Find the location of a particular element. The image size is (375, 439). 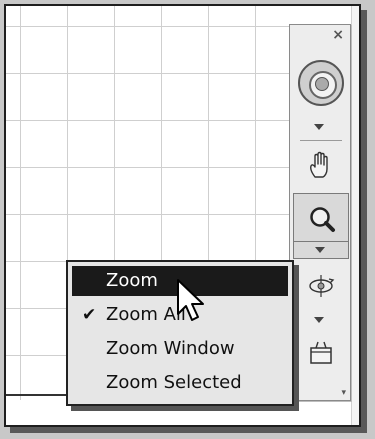

menu-item-zoom-selected: Zoom Selected is located at coordinates (180, 383).